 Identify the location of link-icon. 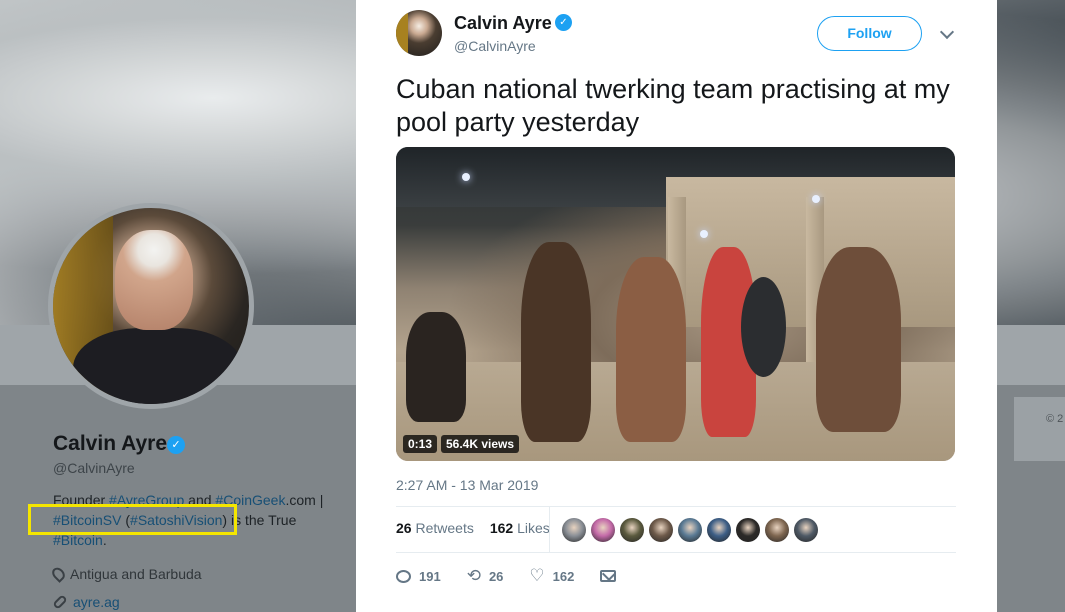
(60, 602).